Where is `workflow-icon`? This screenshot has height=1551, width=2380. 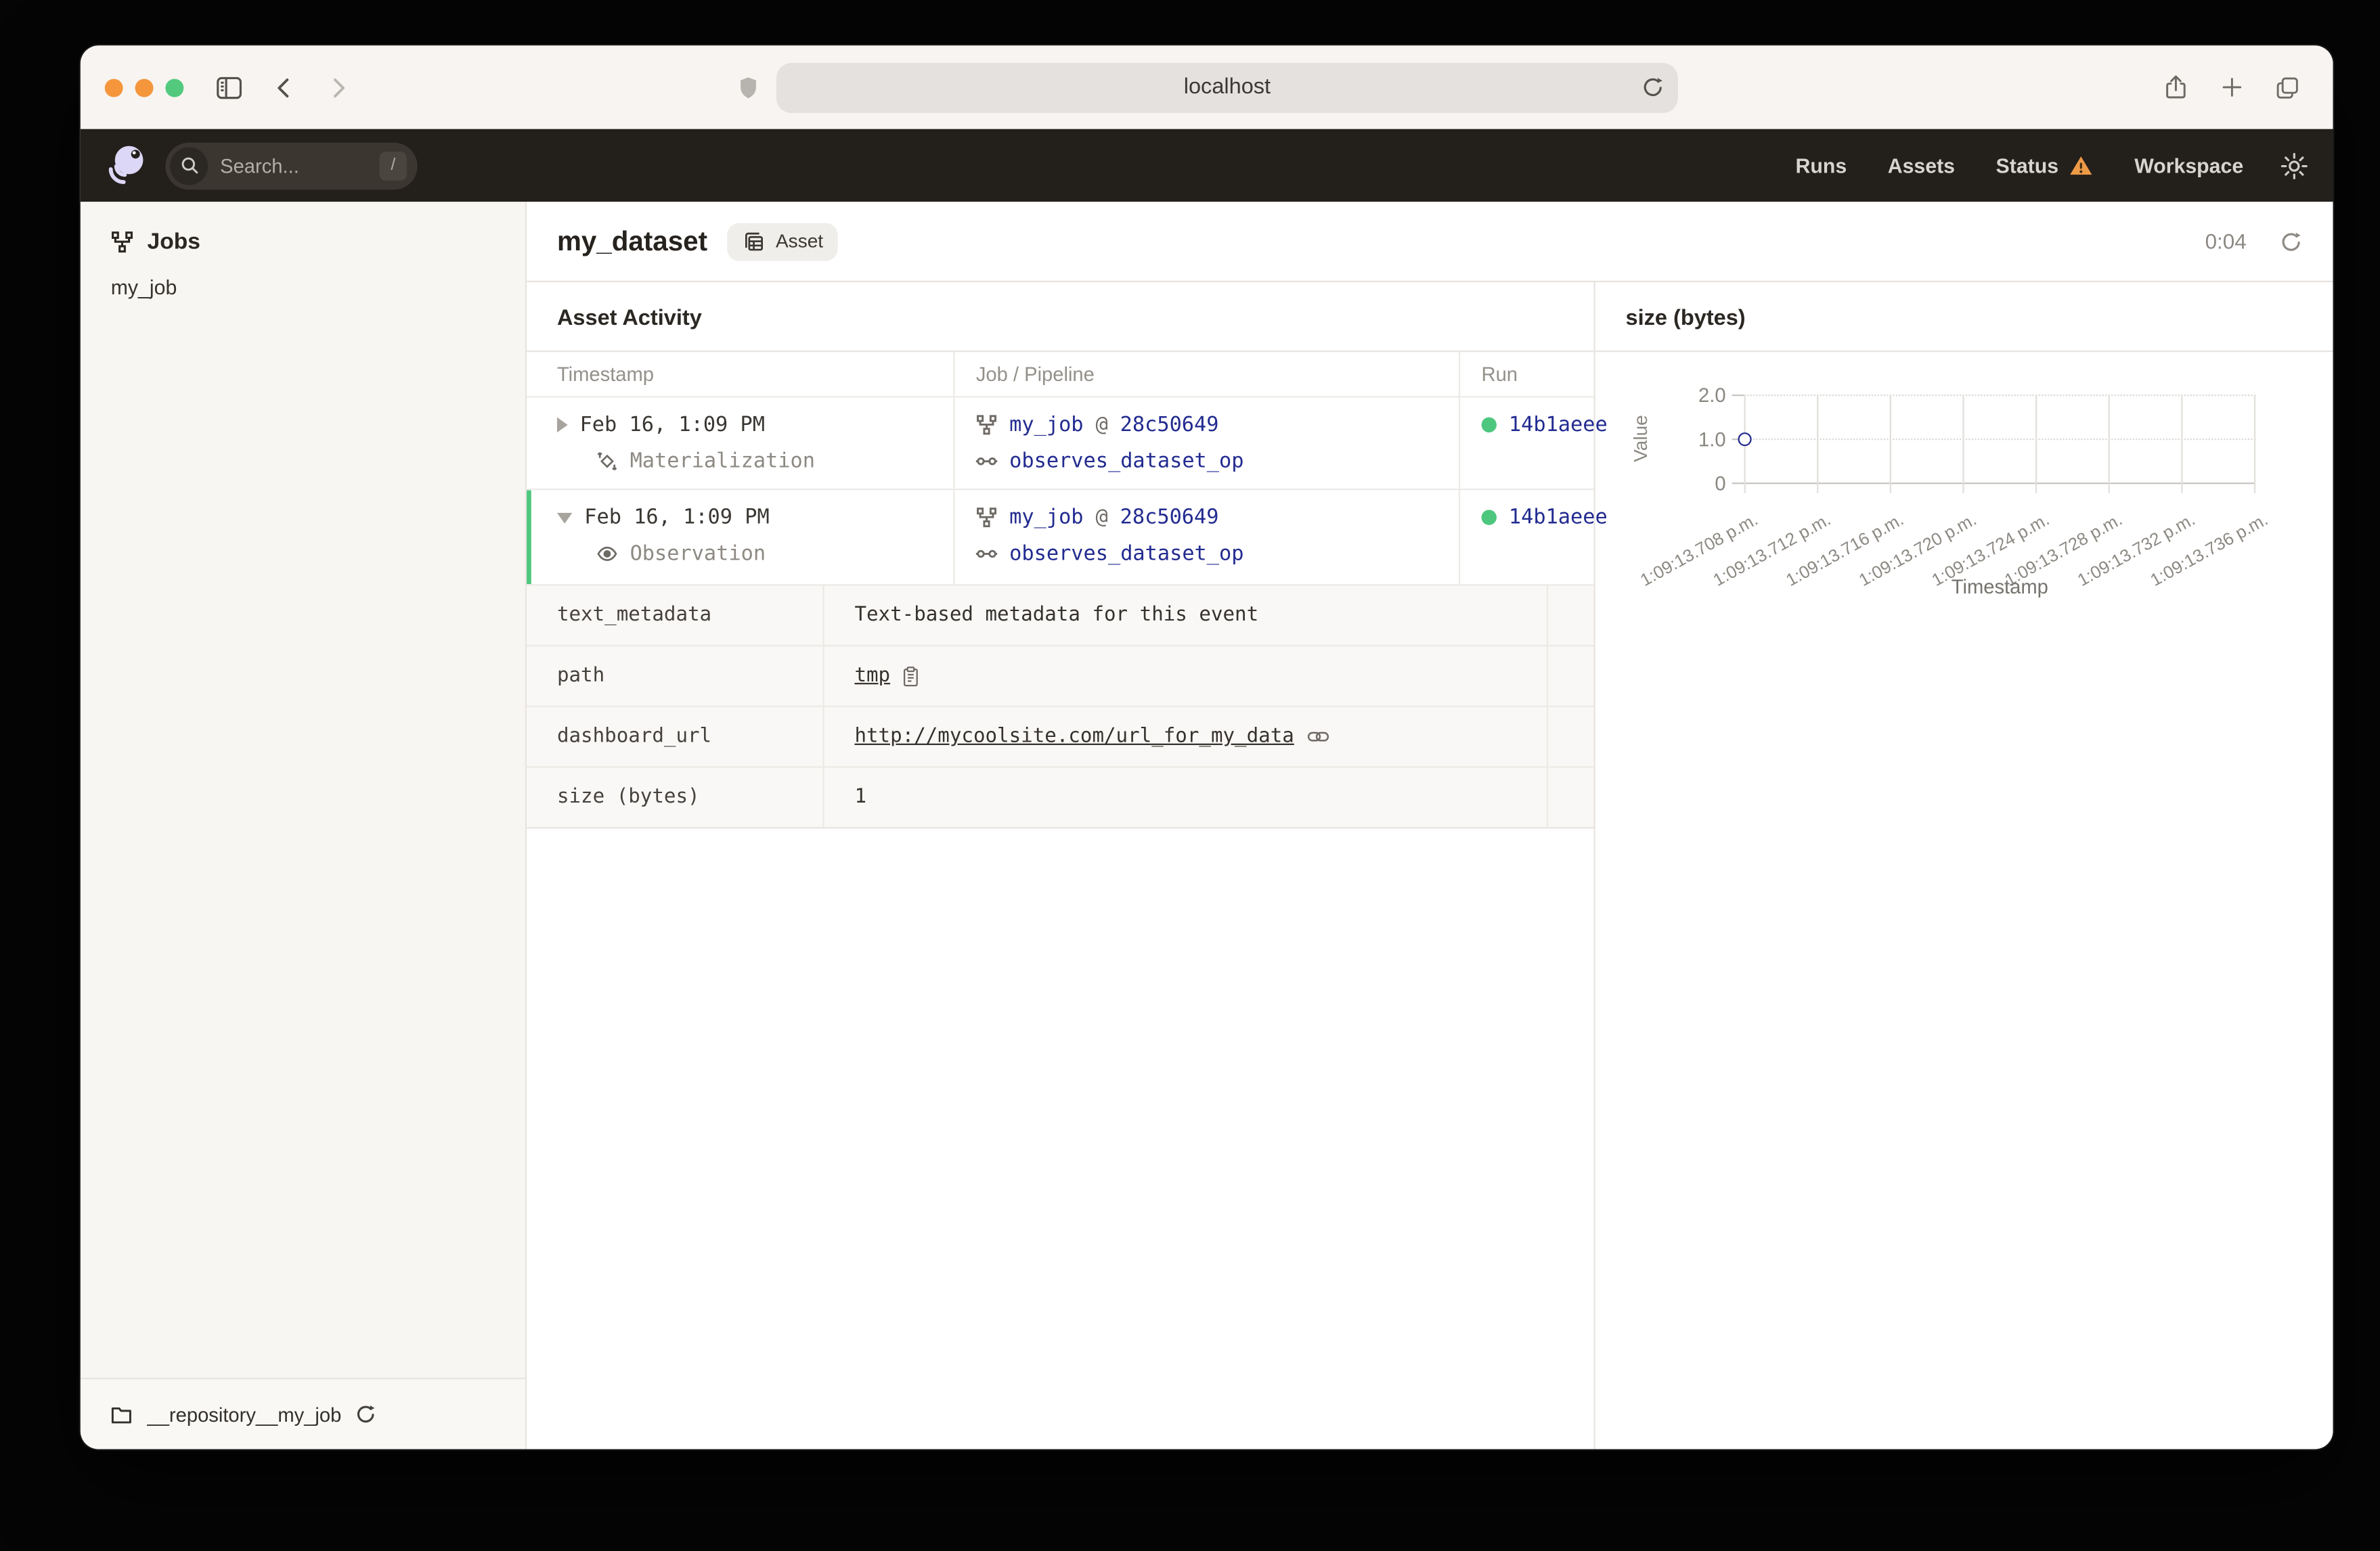 workflow-icon is located at coordinates (122, 242).